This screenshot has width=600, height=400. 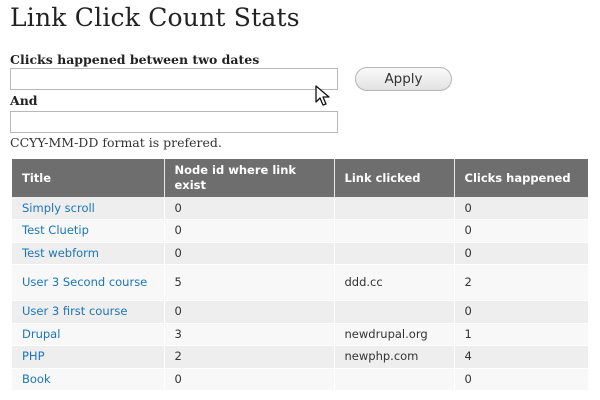 I want to click on row-node-id: 2, so click(x=249, y=357).